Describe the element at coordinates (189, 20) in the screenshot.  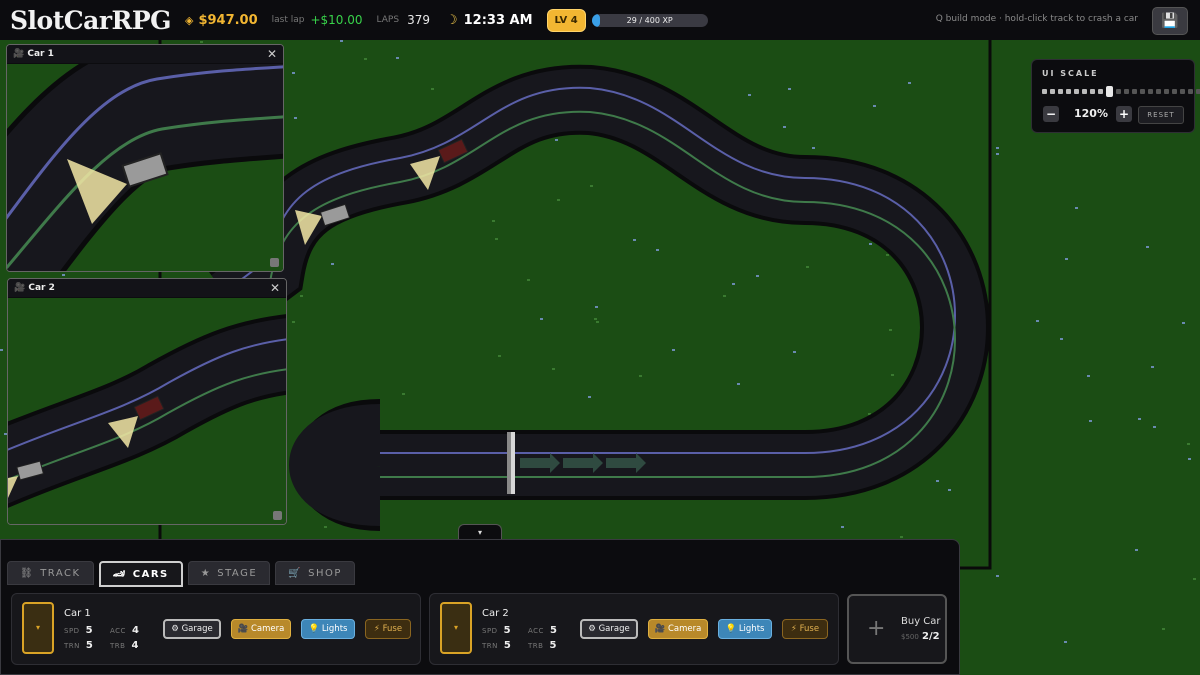
I see `coin-icon: ◈` at that location.